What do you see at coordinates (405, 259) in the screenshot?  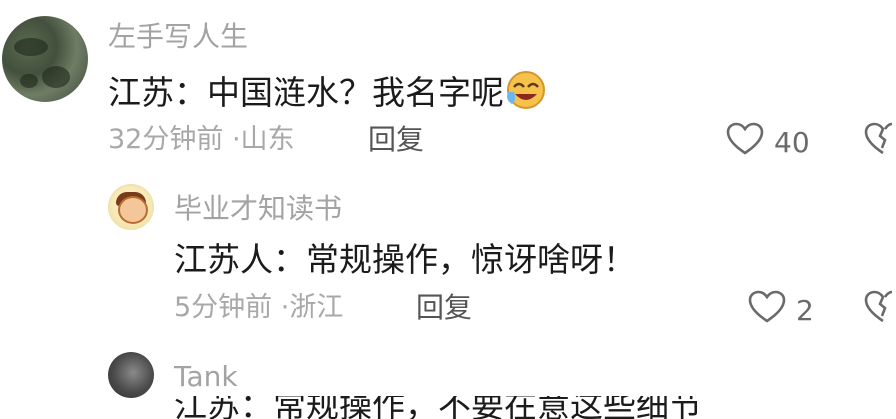 I see `comment-text: 江苏人：常规操作，惊讶啥呀！` at bounding box center [405, 259].